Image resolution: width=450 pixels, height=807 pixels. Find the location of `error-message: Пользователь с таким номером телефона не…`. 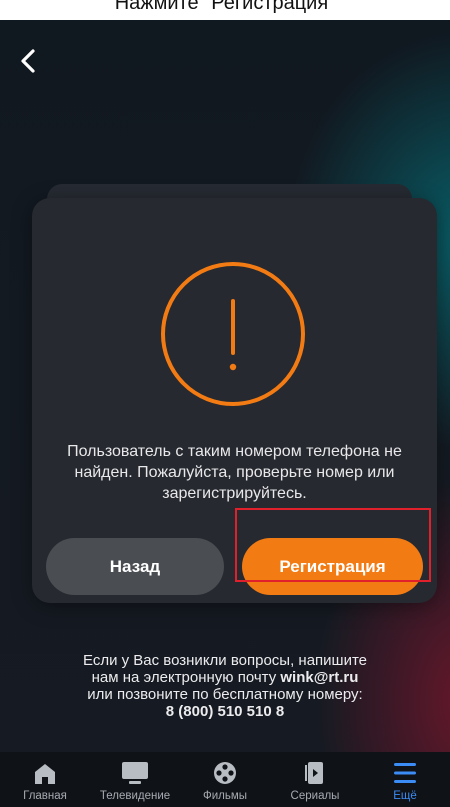

error-message: Пользователь с таким номером телефона не… is located at coordinates (234, 472).